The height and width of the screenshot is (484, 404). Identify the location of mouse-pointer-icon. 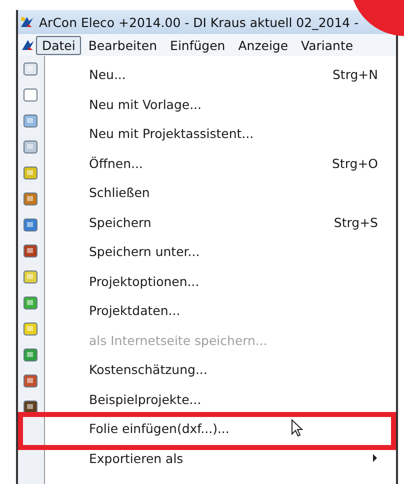
(297, 428).